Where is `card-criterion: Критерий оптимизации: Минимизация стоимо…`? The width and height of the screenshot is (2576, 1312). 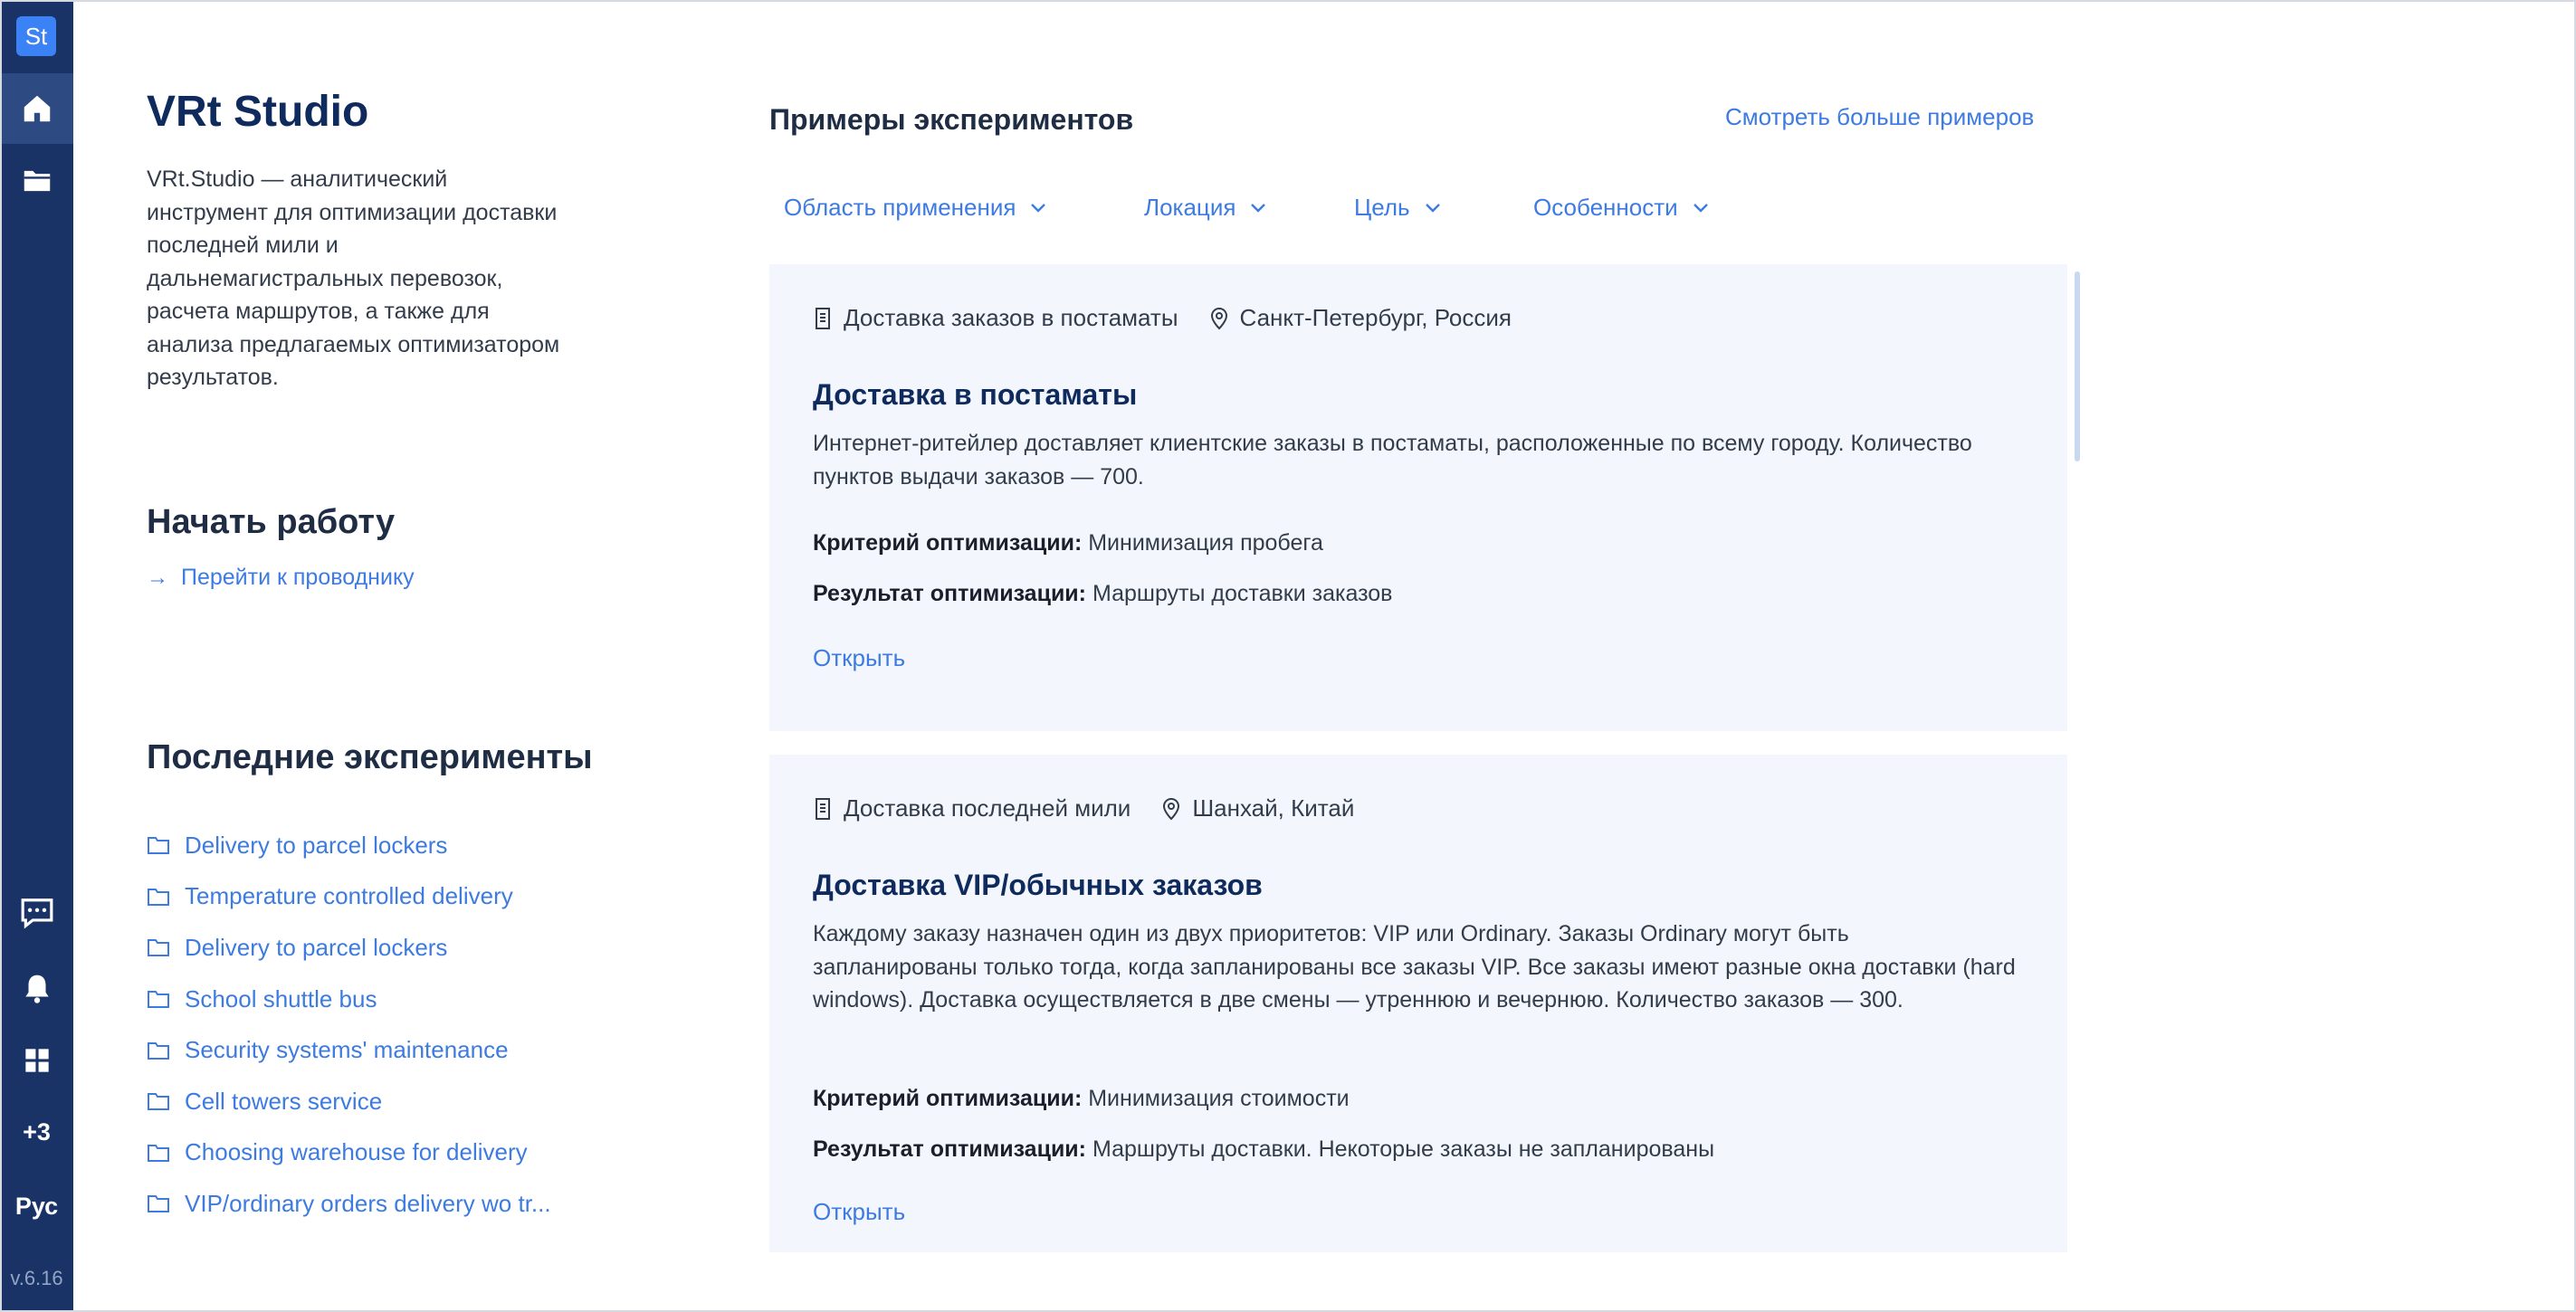
card-criterion: Критерий оптимизации: Минимизация стоимо… is located at coordinates (1082, 1098).